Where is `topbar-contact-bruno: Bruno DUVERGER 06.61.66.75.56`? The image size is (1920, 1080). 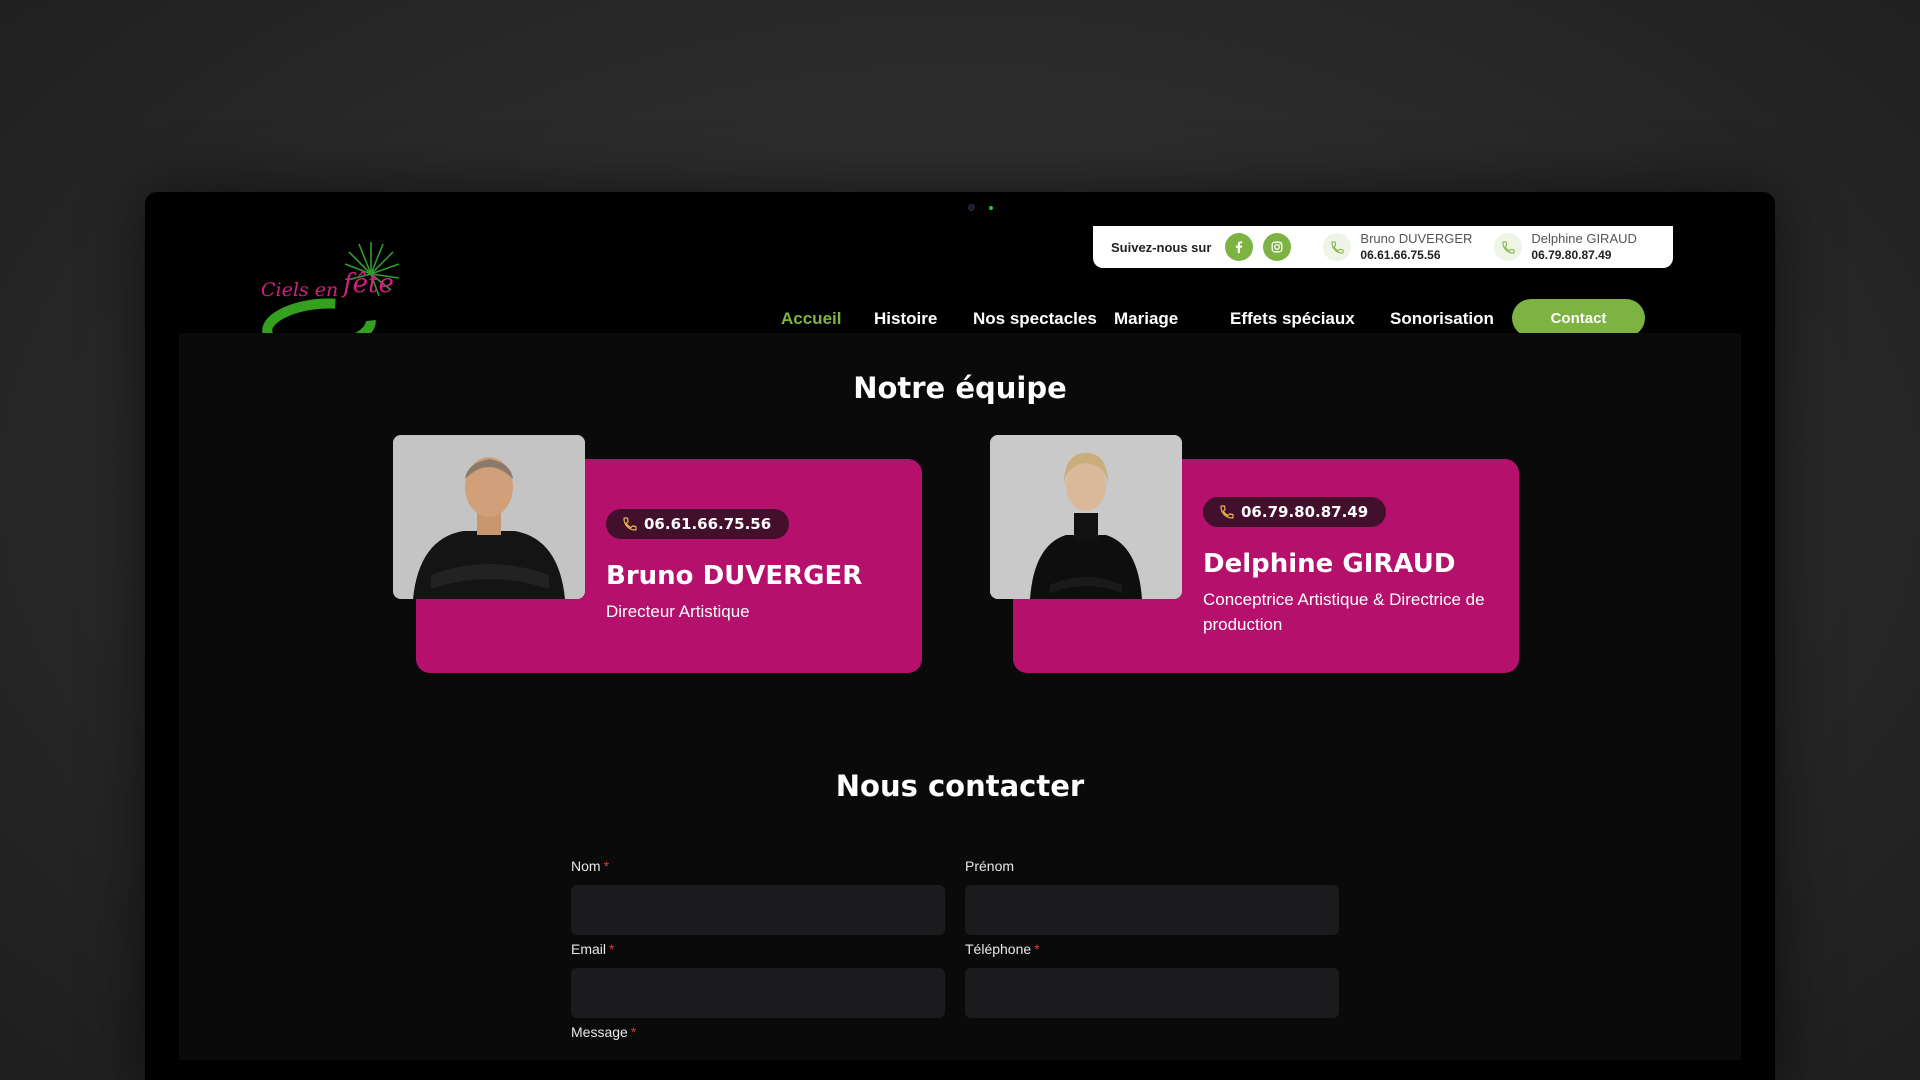
topbar-contact-bruno: Bruno DUVERGER 06.61.66.75.56 is located at coordinates (1397, 247).